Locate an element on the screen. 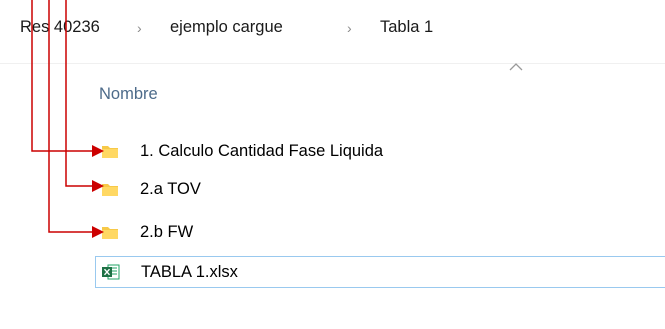 Image resolution: width=665 pixels, height=329 pixels. breadcrumb-item-tabla-1: Tabla 1 is located at coordinates (406, 27).